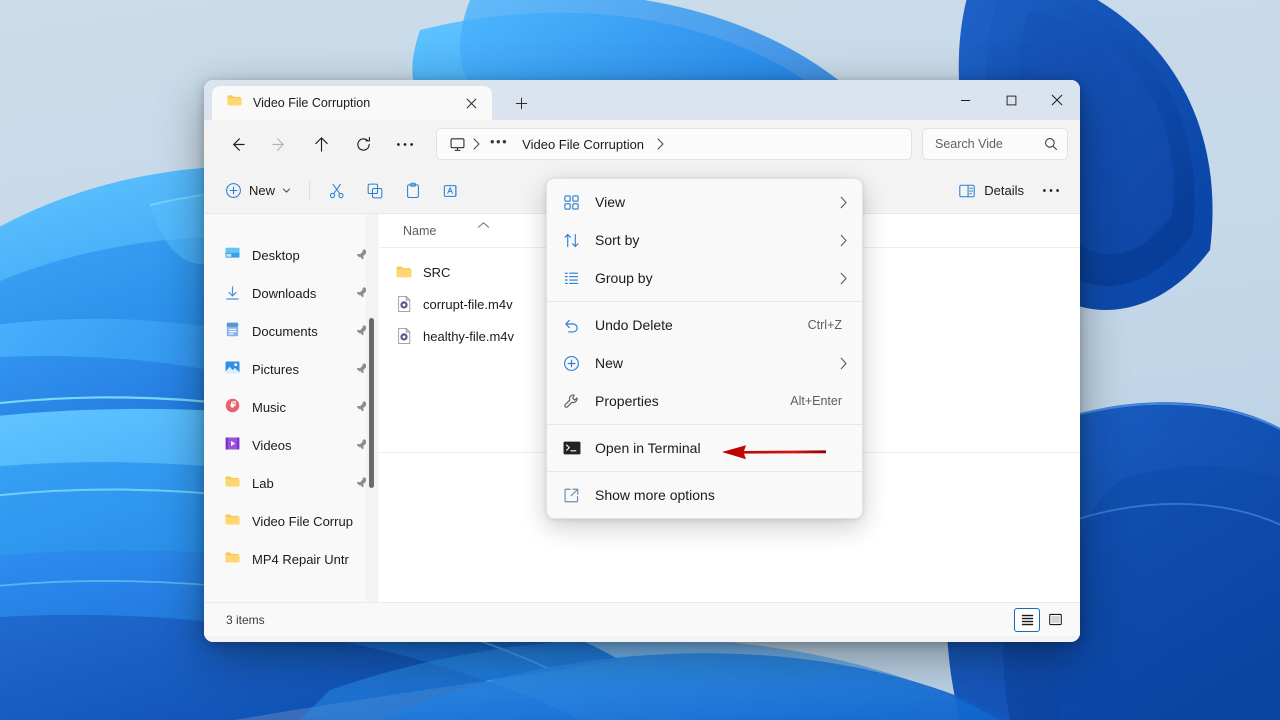 The height and width of the screenshot is (720, 1280). I want to click on menu-item-open-in-terminal: Open in Terminal, so click(704, 448).